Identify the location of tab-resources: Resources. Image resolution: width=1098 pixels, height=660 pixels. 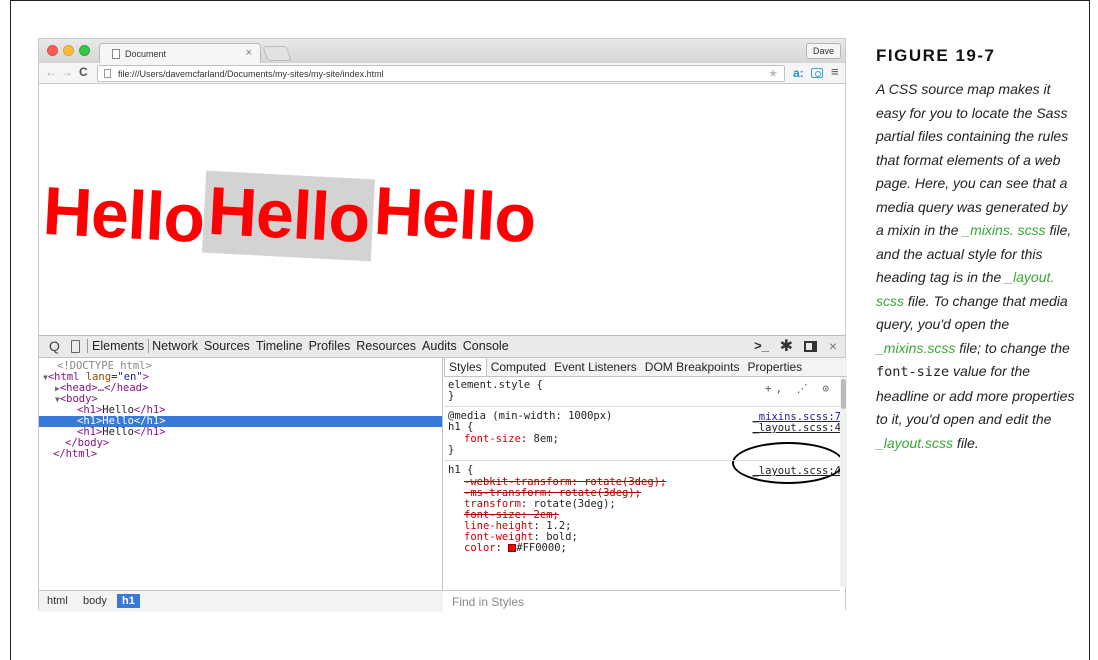
(386, 346).